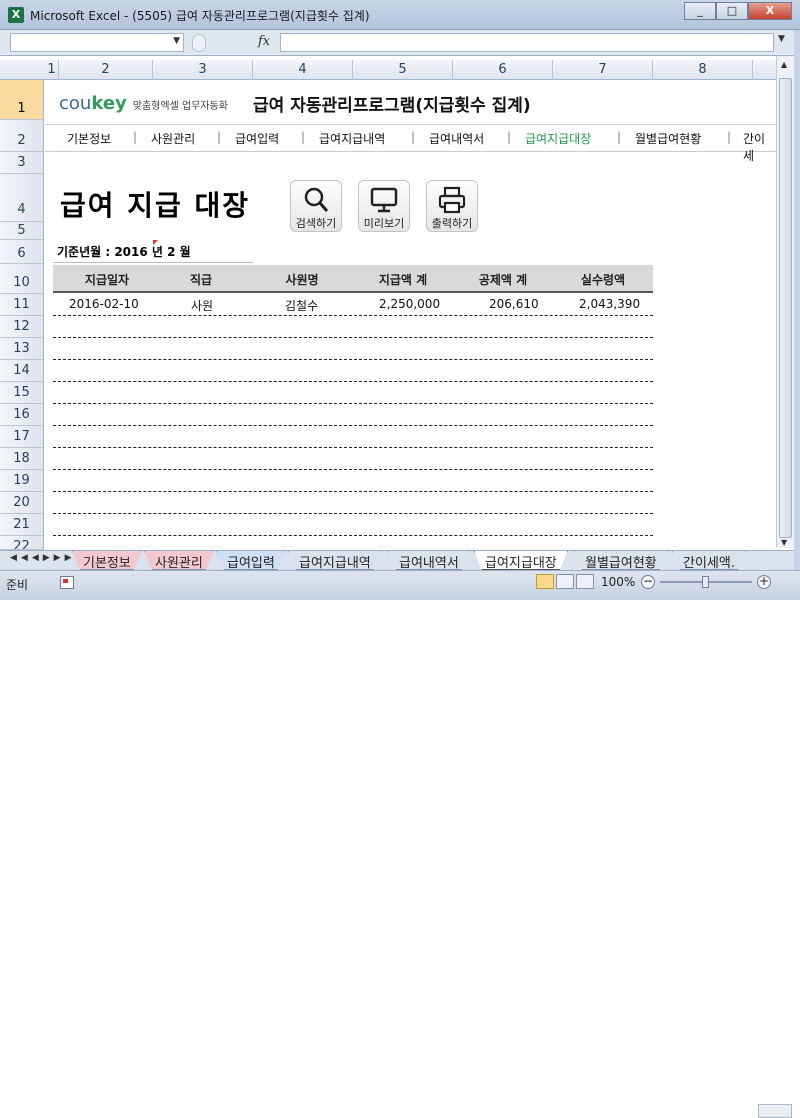  What do you see at coordinates (709, 560) in the screenshot?
I see `sheet-tab: 간이세액.` at bounding box center [709, 560].